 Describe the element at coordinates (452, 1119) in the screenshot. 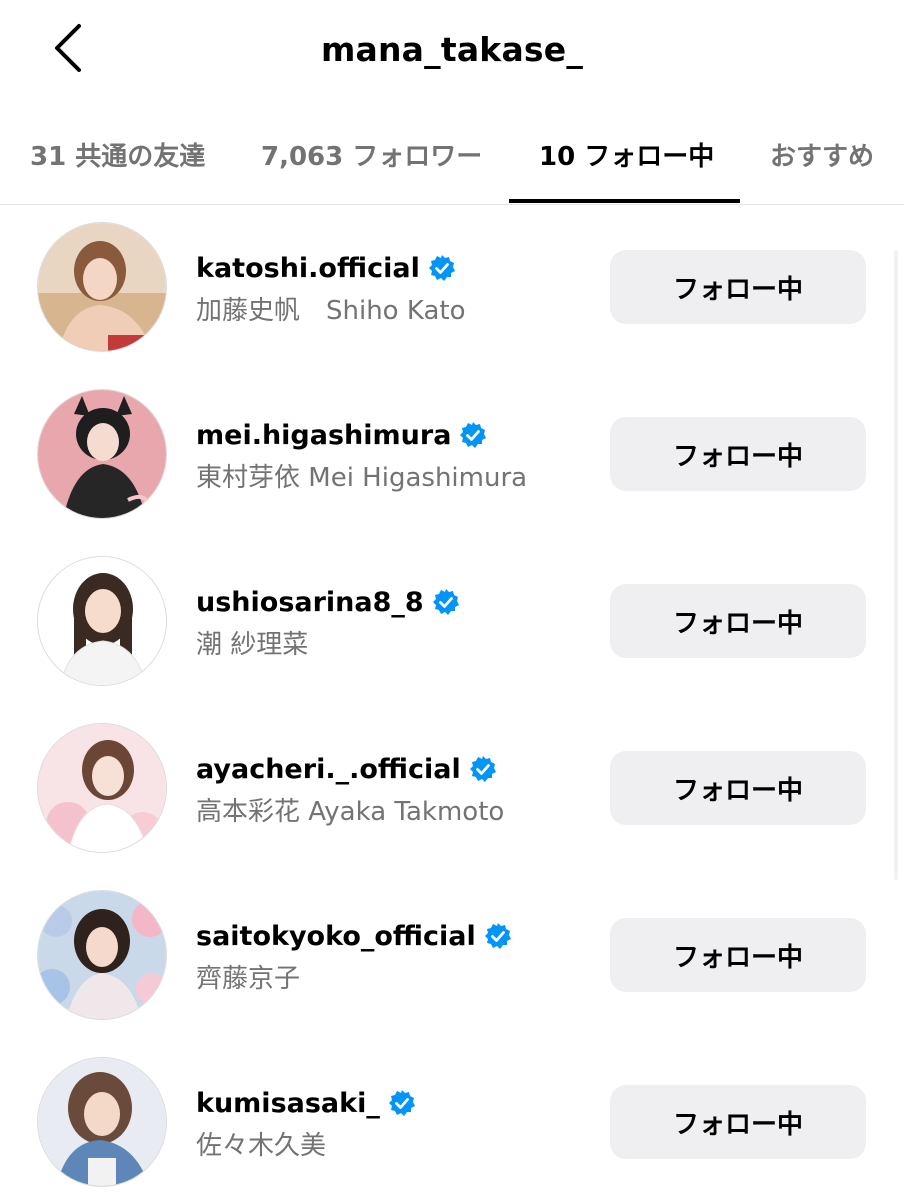

I see `list-item: kumisasaki_ 佐々木久美 フォロー中` at that location.